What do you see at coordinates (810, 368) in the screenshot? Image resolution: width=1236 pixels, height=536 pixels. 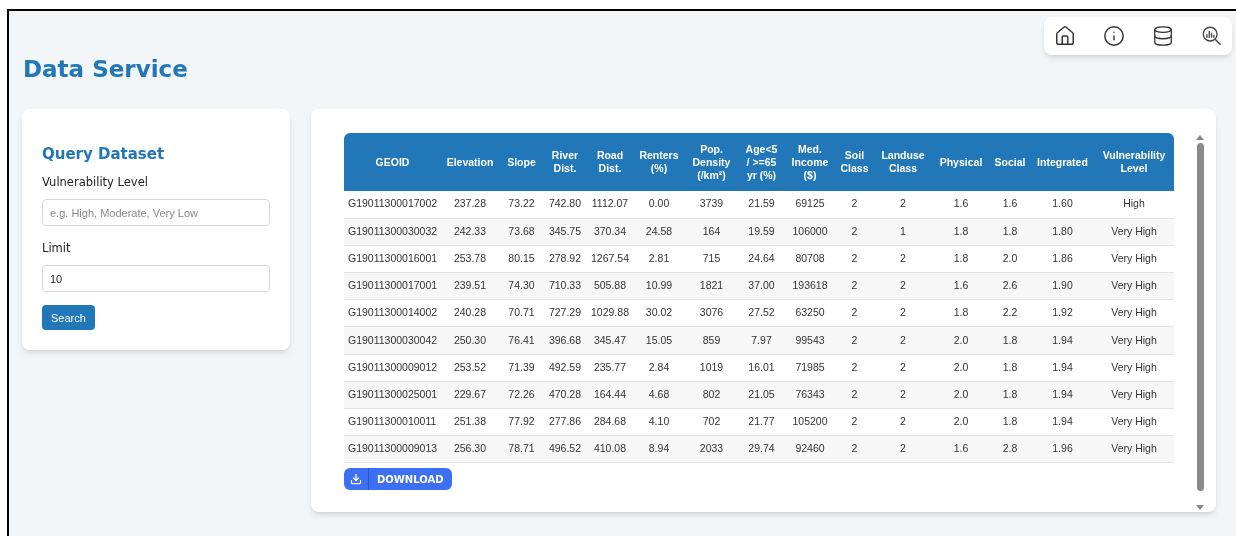 I see `table-cell: 71985` at bounding box center [810, 368].